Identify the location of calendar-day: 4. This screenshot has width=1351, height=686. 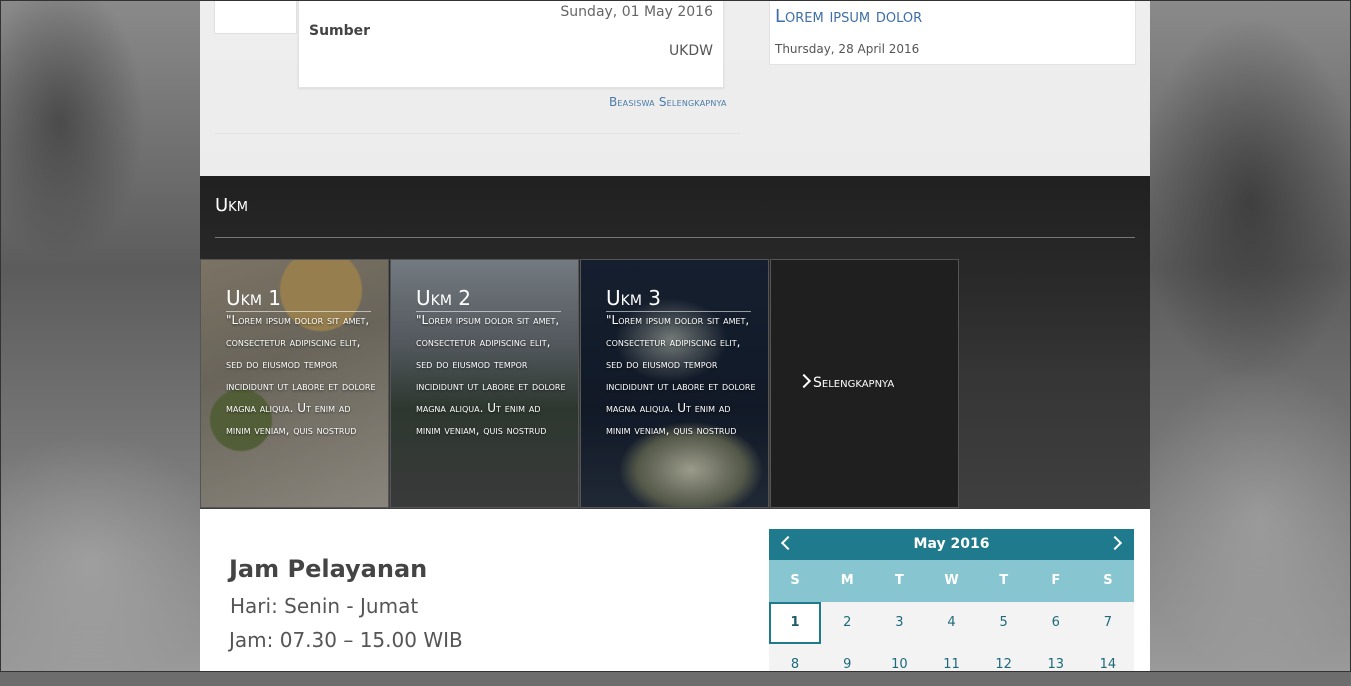
(951, 623).